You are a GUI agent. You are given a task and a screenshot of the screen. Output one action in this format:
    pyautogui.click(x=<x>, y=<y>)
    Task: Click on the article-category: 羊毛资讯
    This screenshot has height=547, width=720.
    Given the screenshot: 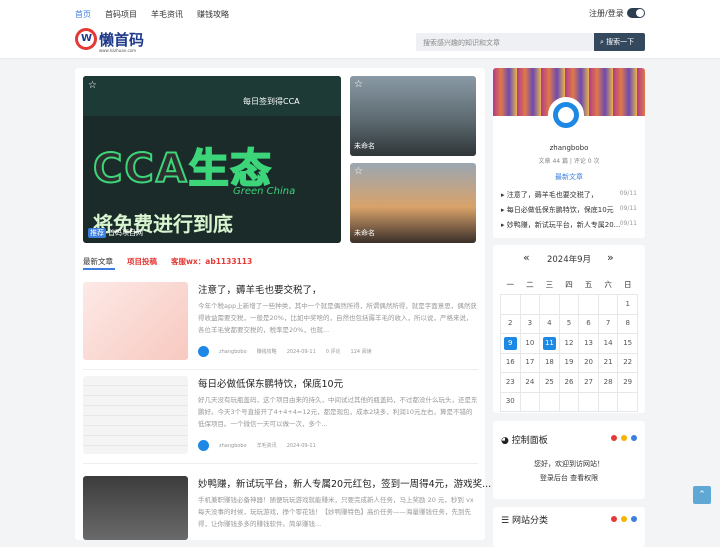 What is the action you would take?
    pyautogui.click(x=267, y=445)
    